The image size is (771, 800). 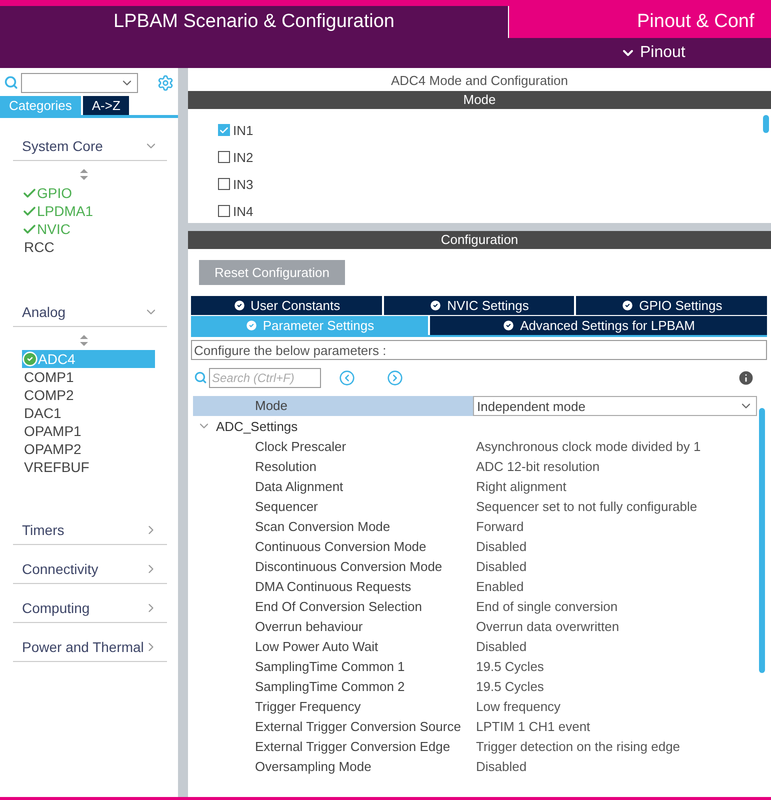 I want to click on parameter-name: Mode, so click(x=333, y=406).